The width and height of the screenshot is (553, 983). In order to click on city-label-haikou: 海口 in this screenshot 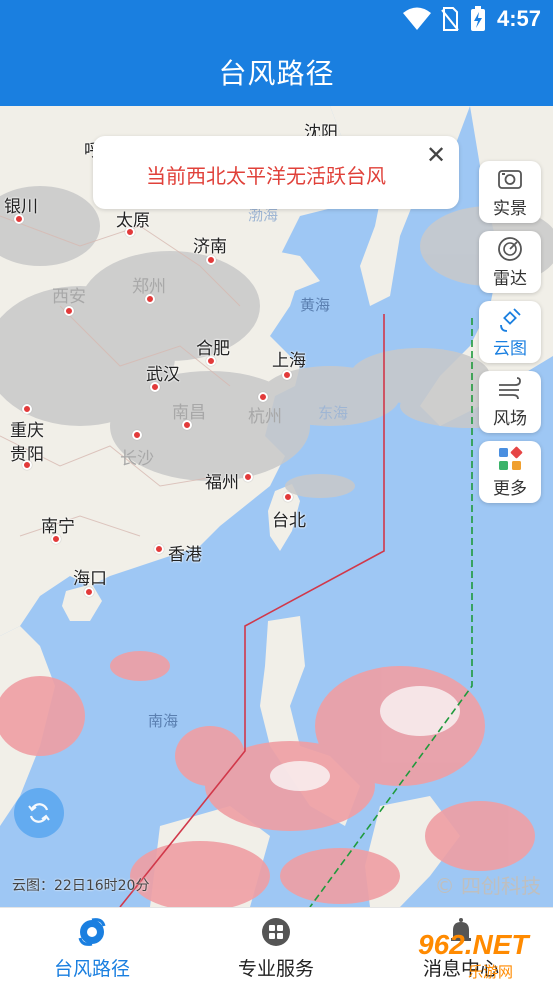, I will do `click(90, 579)`.